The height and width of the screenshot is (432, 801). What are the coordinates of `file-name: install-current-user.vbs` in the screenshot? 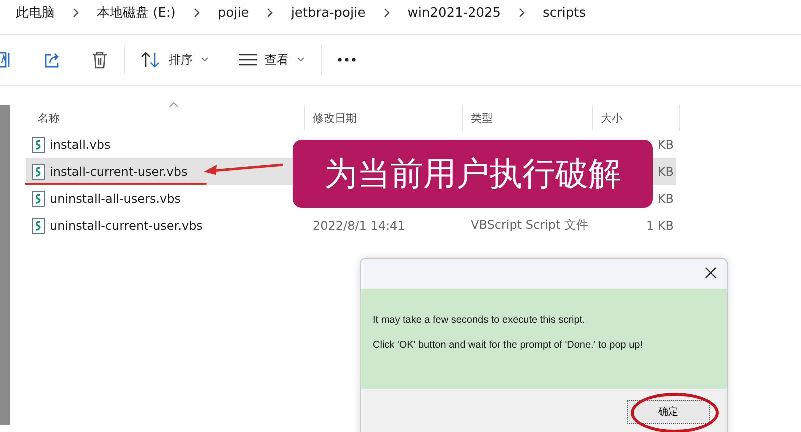 It's located at (119, 171).